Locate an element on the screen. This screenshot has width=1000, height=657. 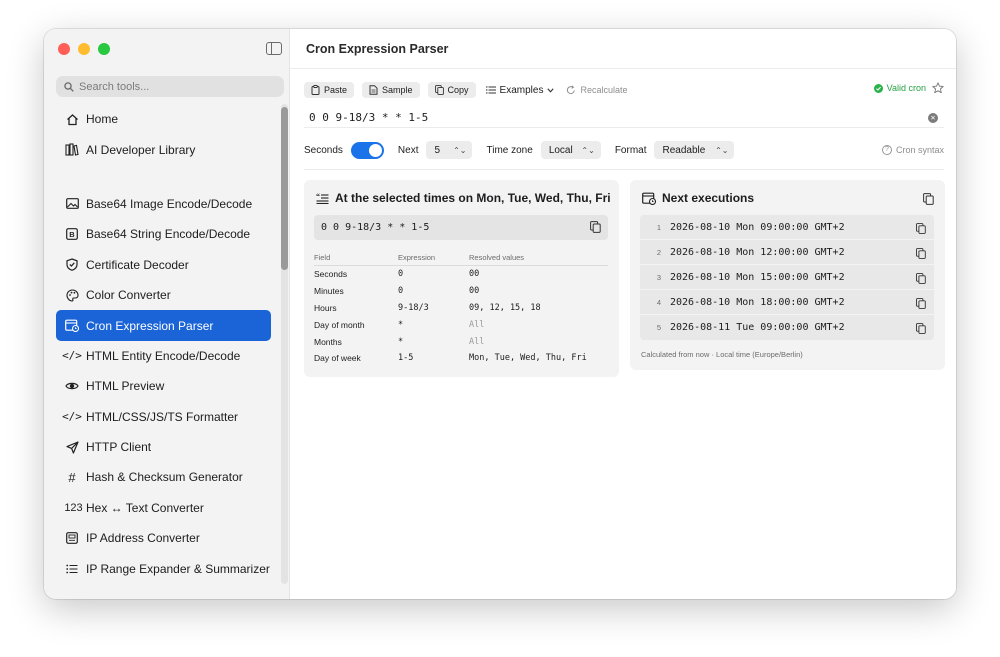
window-controls is located at coordinates (84, 49).